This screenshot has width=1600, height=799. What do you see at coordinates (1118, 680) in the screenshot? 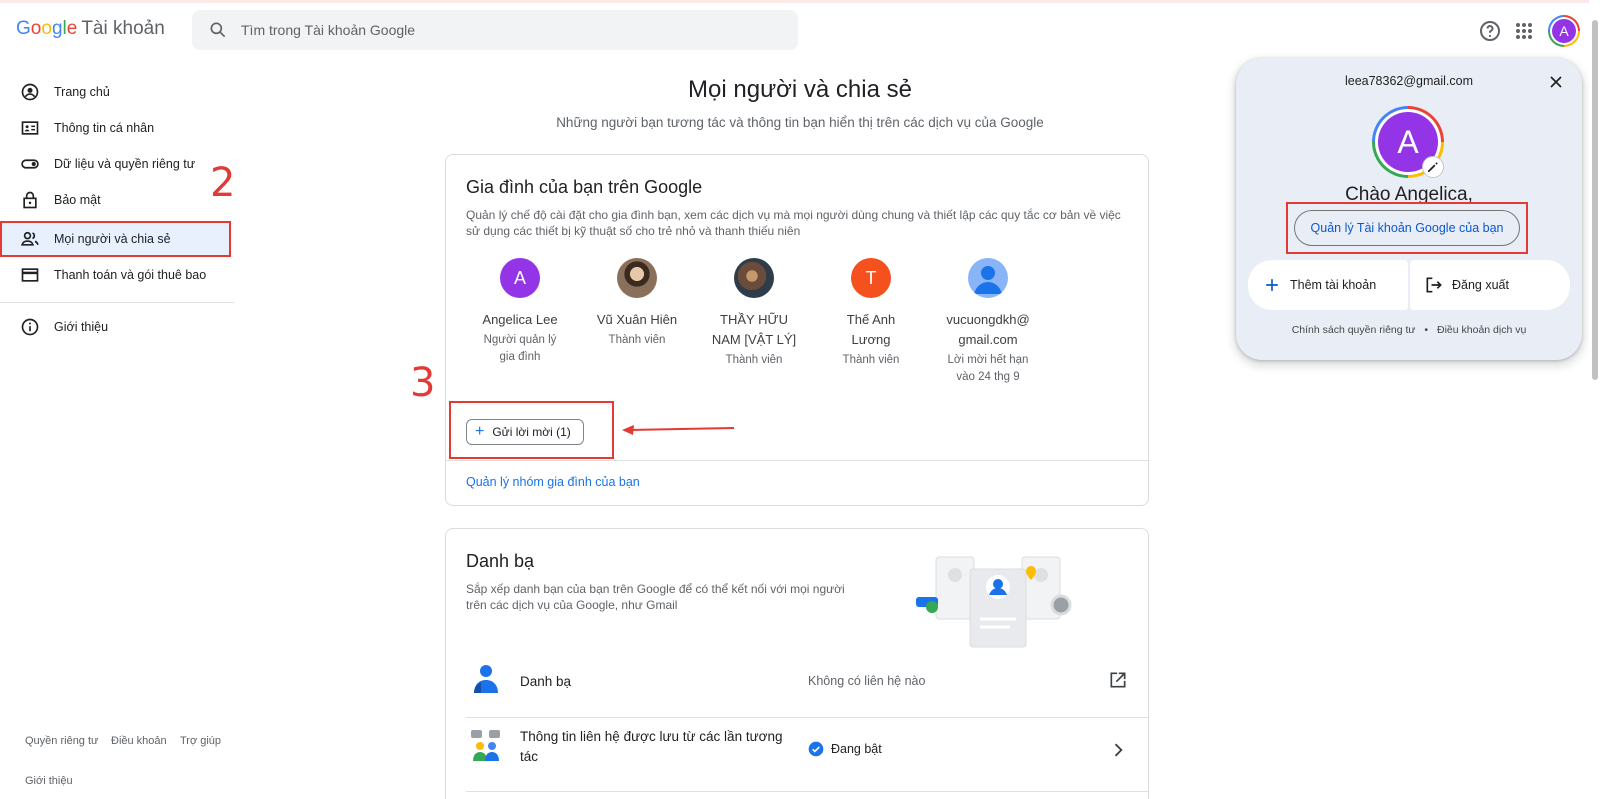
I see `open-external-icon` at bounding box center [1118, 680].